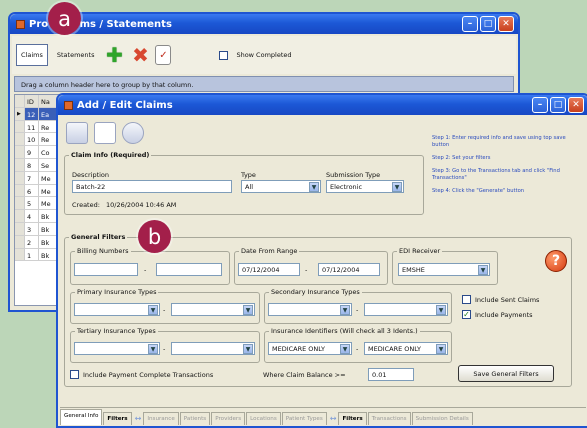  I want to click on tab-providers: Providers, so click(228, 418).